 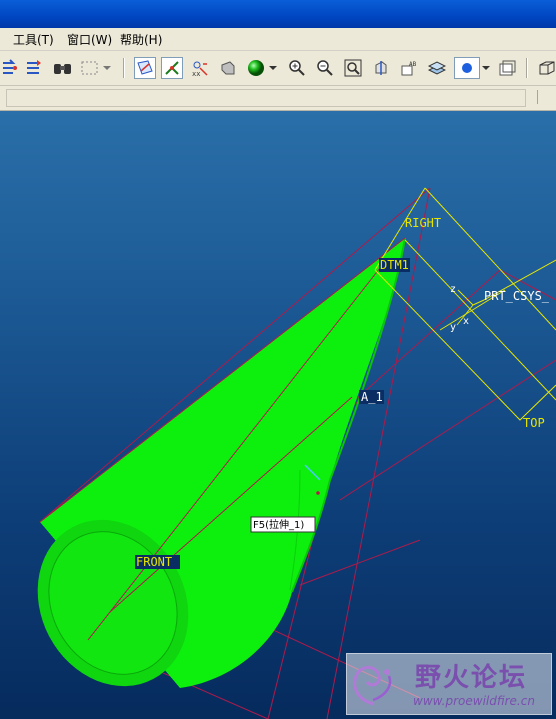 I want to click on title-bar, so click(x=278, y=14).